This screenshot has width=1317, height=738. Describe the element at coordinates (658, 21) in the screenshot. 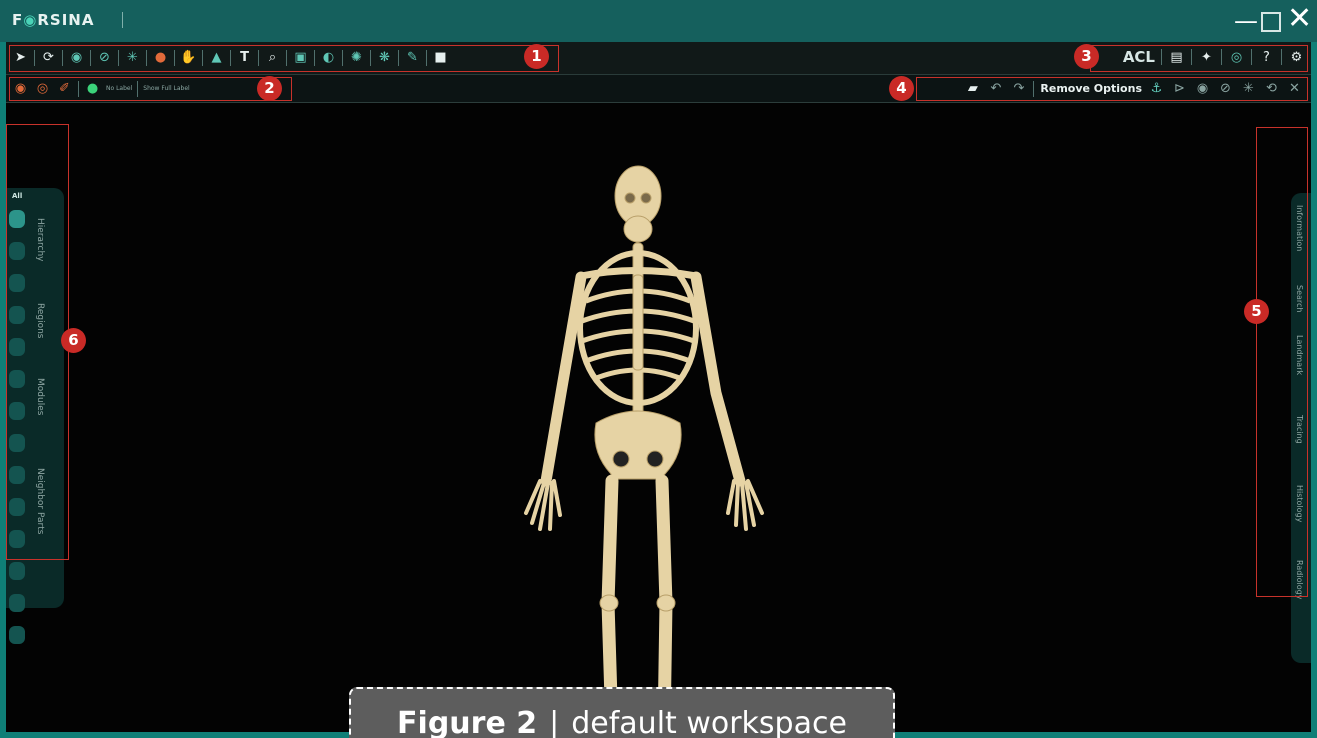

I see `title-bar: F◉RSINA — ✕` at that location.